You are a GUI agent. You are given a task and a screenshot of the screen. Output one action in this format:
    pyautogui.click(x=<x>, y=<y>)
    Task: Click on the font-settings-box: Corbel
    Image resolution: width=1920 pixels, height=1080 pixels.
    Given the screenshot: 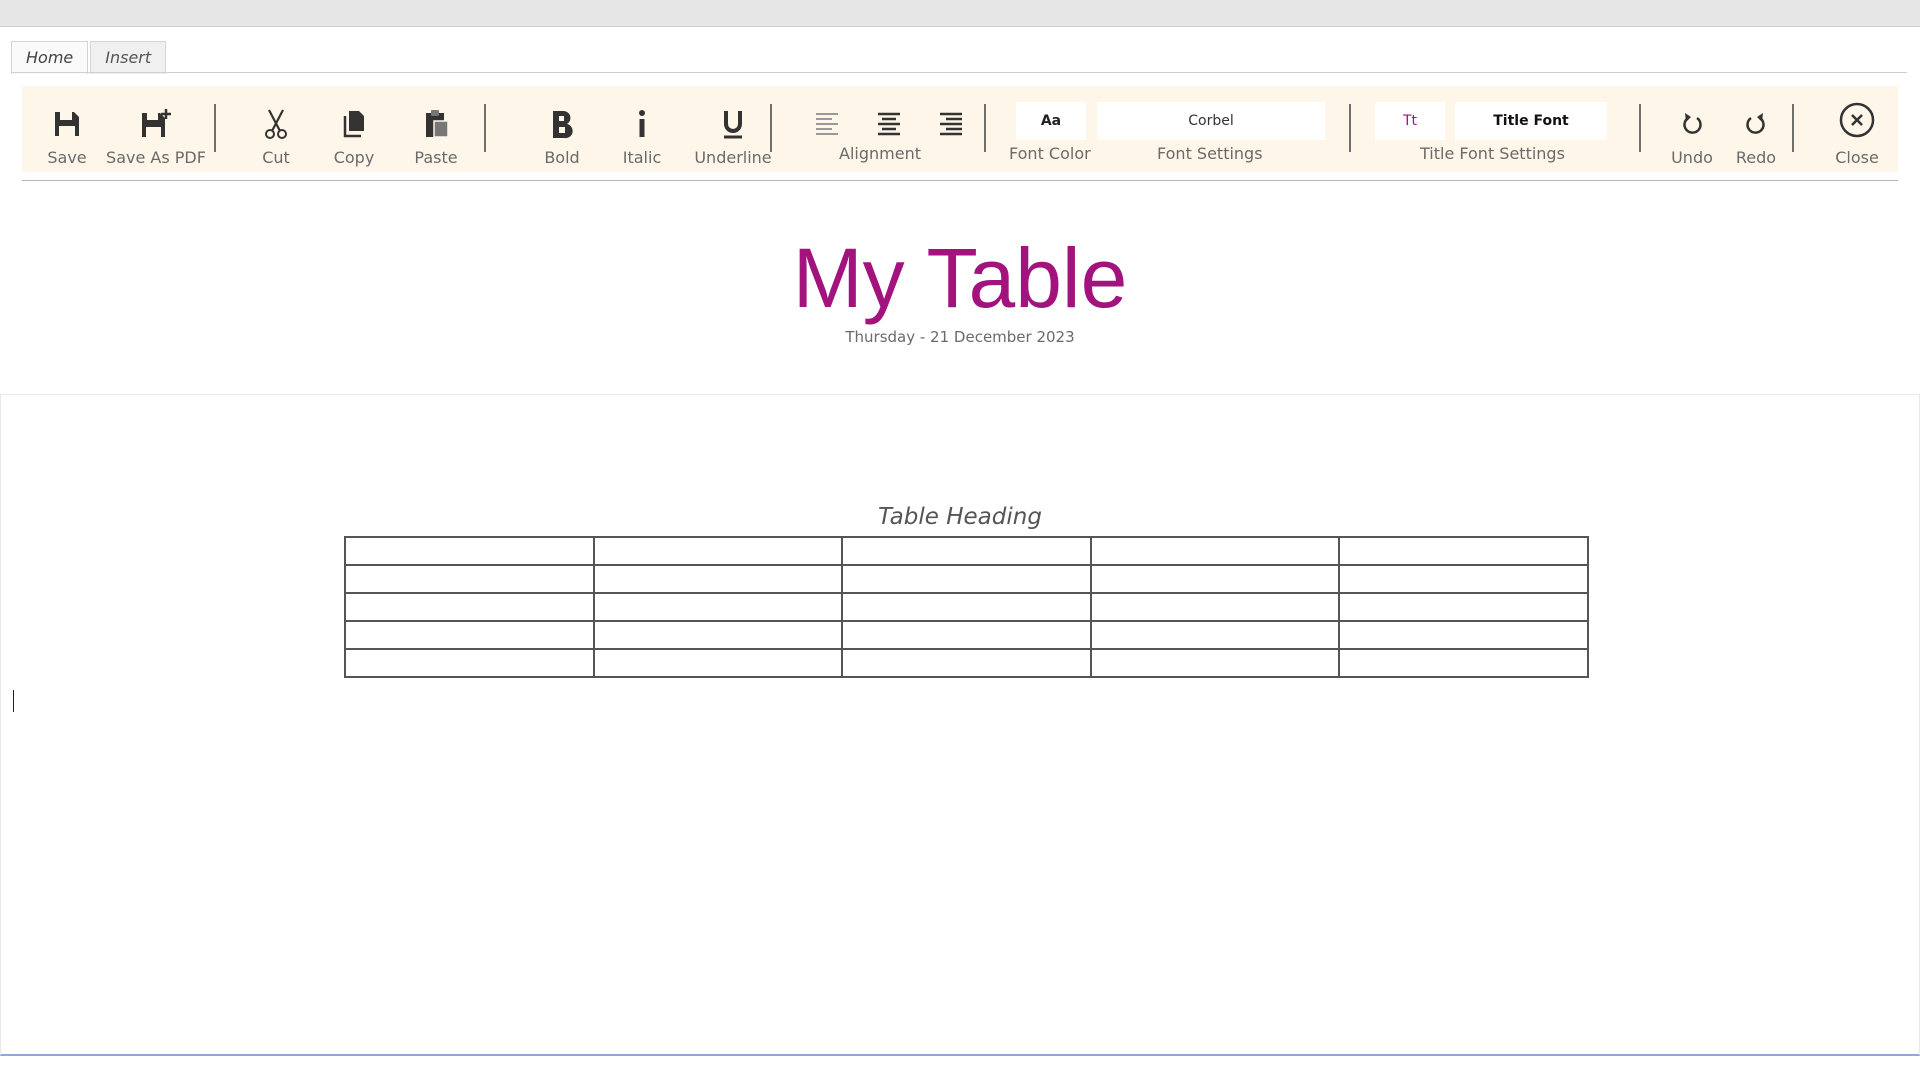 What is the action you would take?
    pyautogui.click(x=1211, y=121)
    